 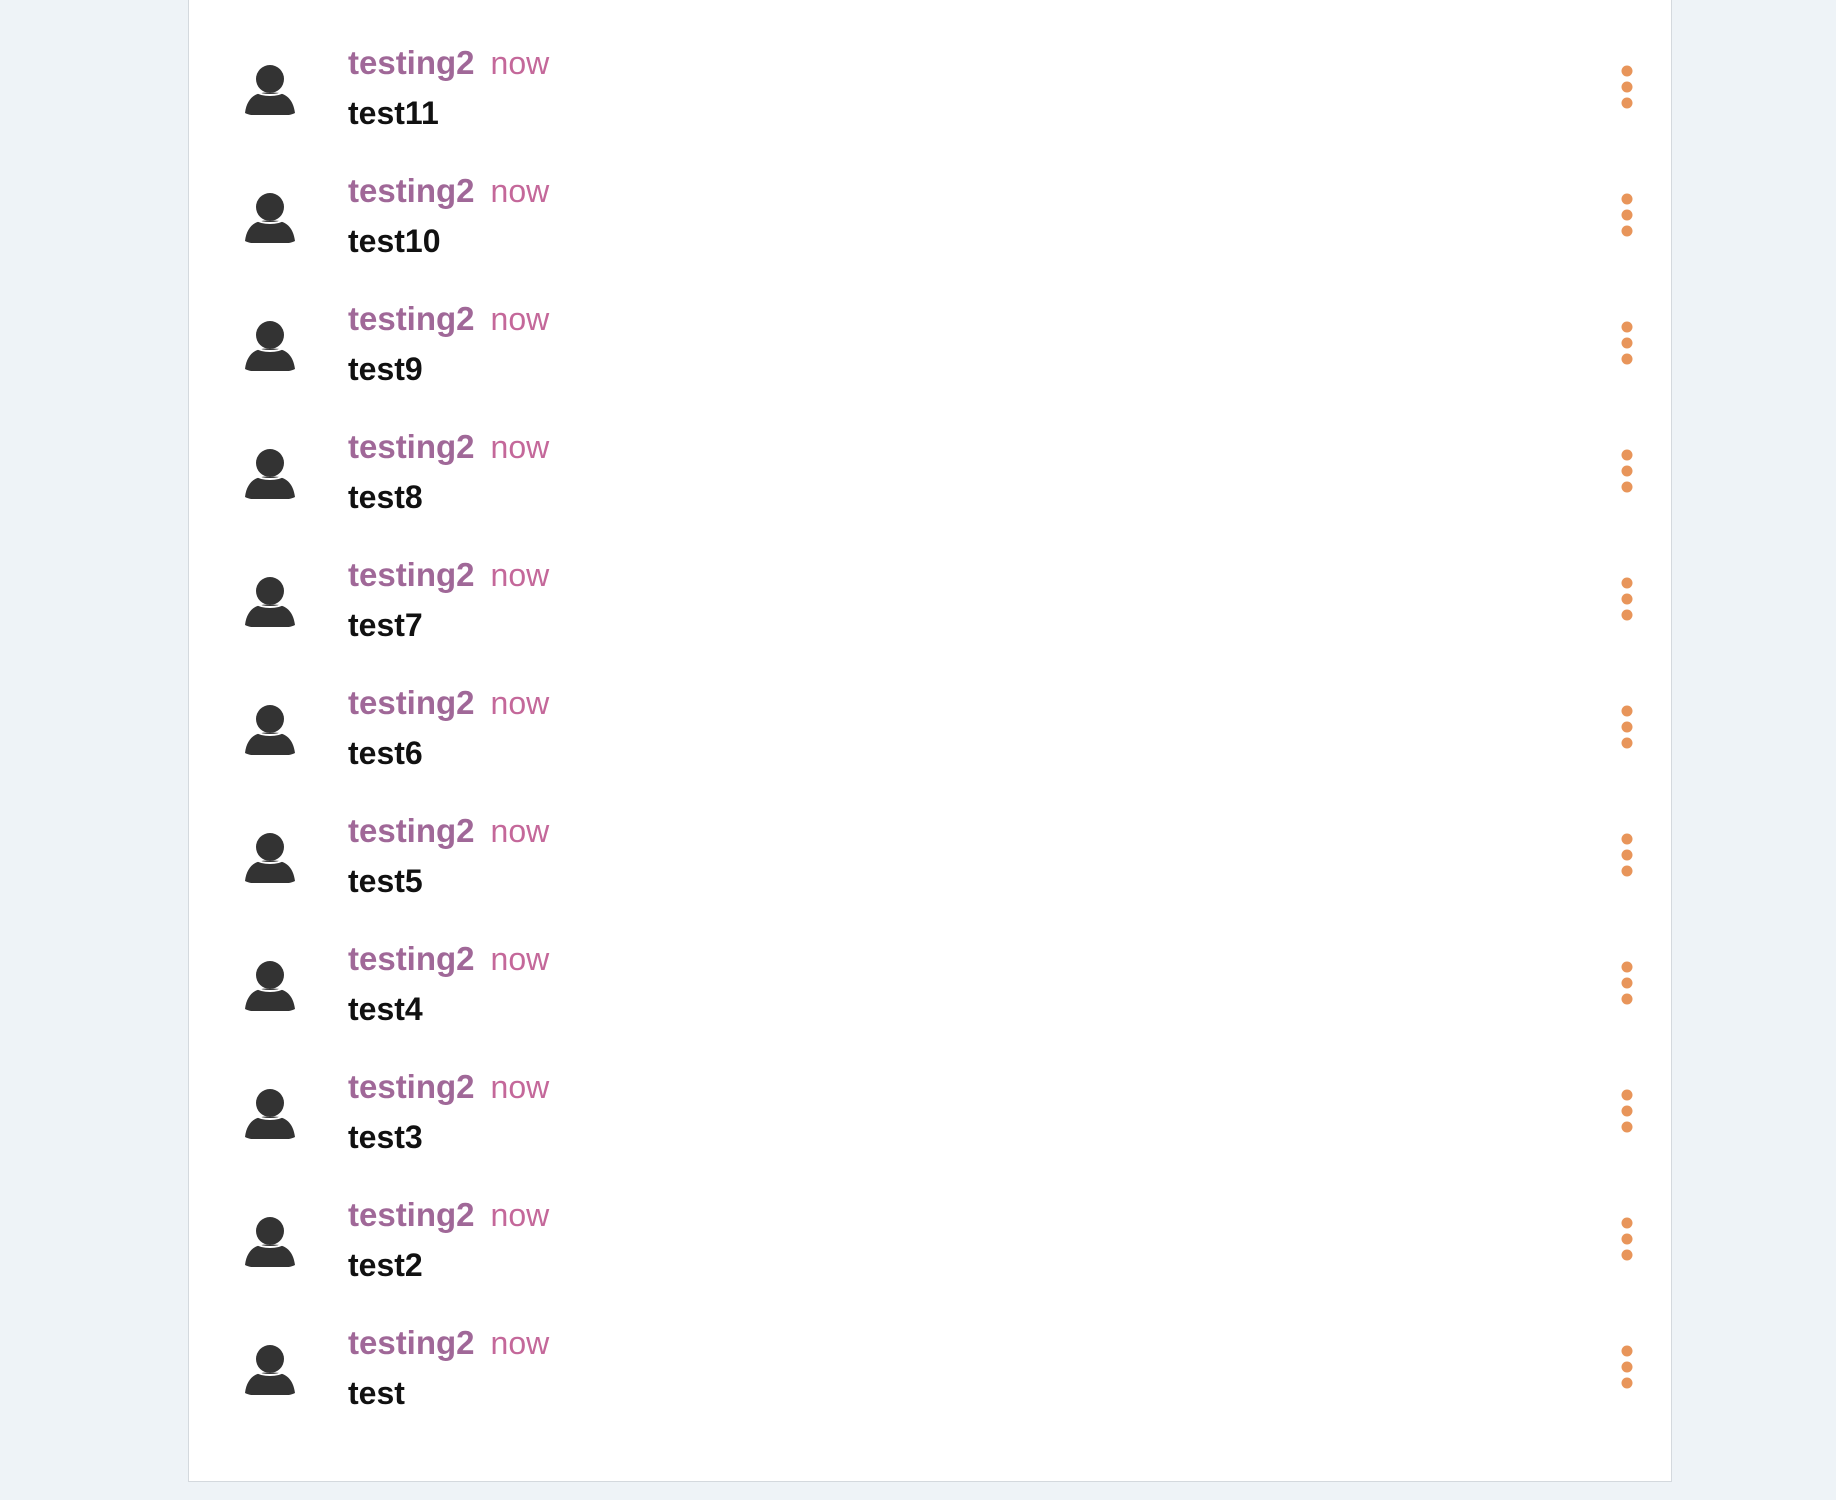 I want to click on message-item: testing2 now test2, so click(x=930, y=1239).